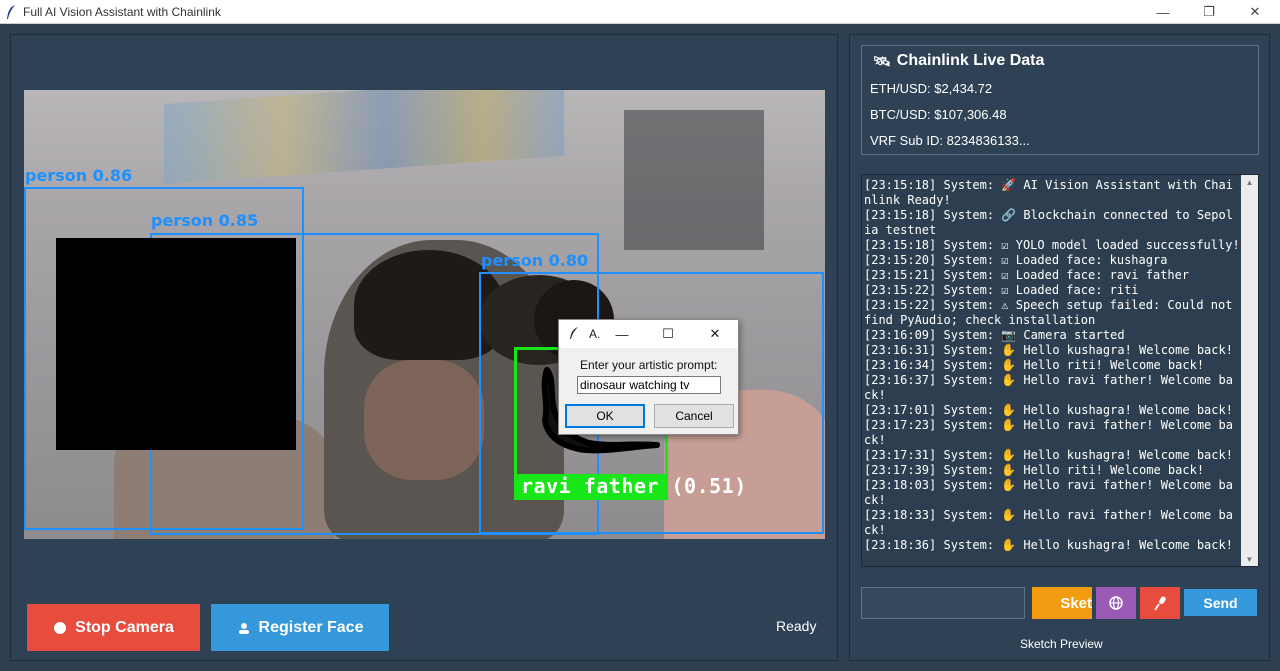 This screenshot has width=1280, height=671. What do you see at coordinates (1163, 12) in the screenshot?
I see `window-minimize-button: —` at bounding box center [1163, 12].